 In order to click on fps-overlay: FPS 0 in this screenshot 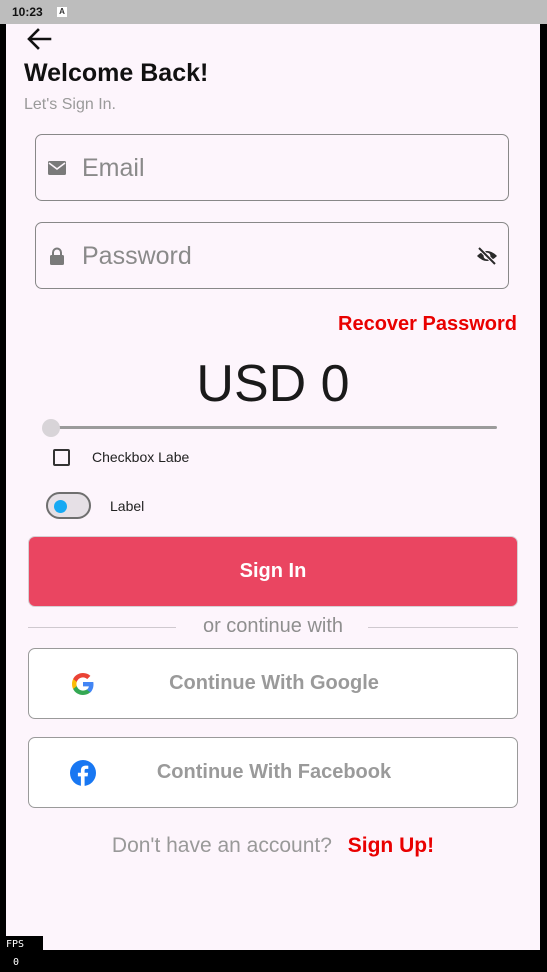, I will do `click(23, 952)`.